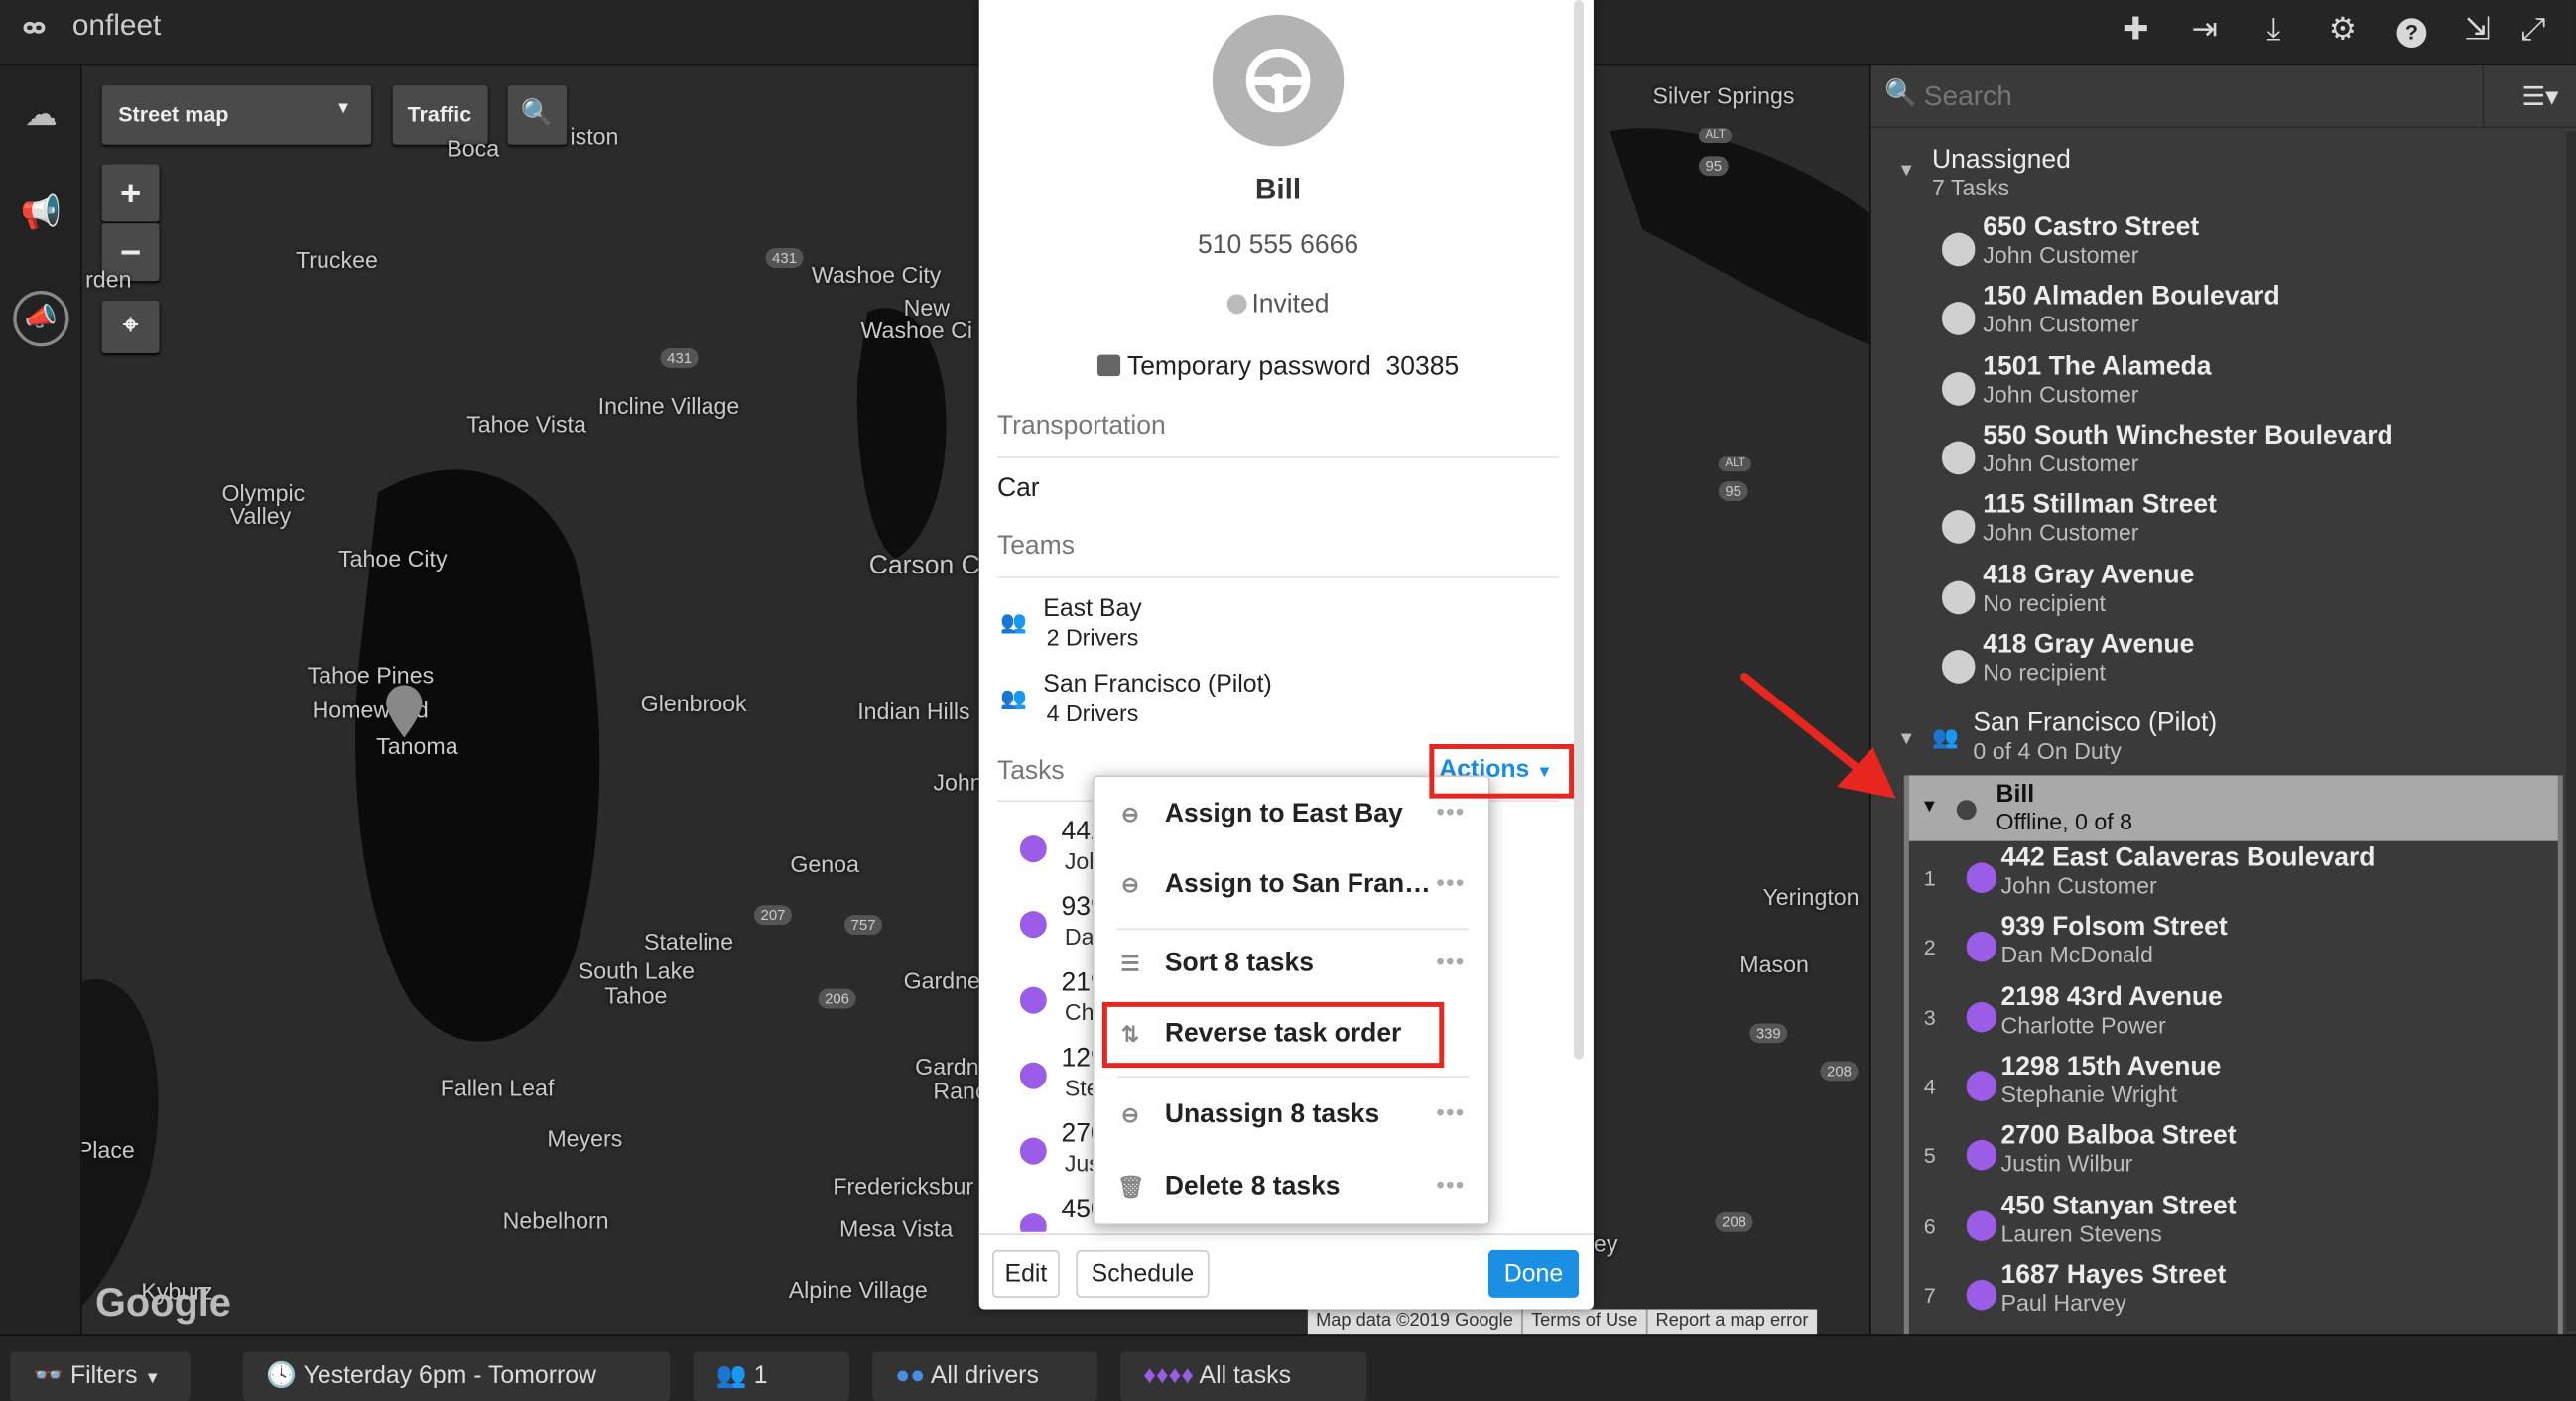 This screenshot has width=2576, height=1401. What do you see at coordinates (2533, 32) in the screenshot?
I see `expand-icon: ⤢` at bounding box center [2533, 32].